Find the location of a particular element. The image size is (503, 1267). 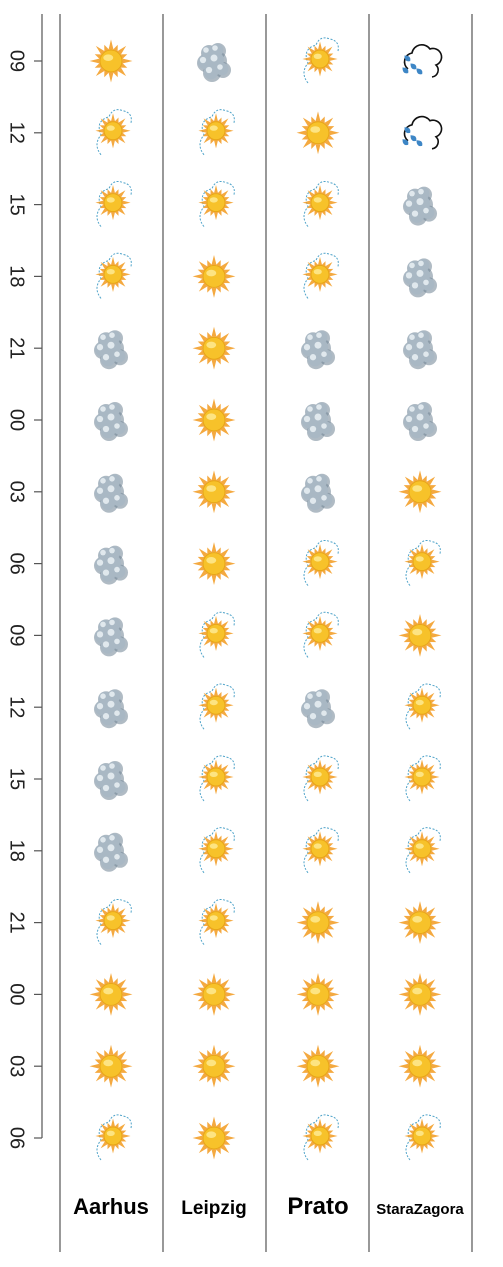

city-label: Prato is located at coordinates (317, 1206).